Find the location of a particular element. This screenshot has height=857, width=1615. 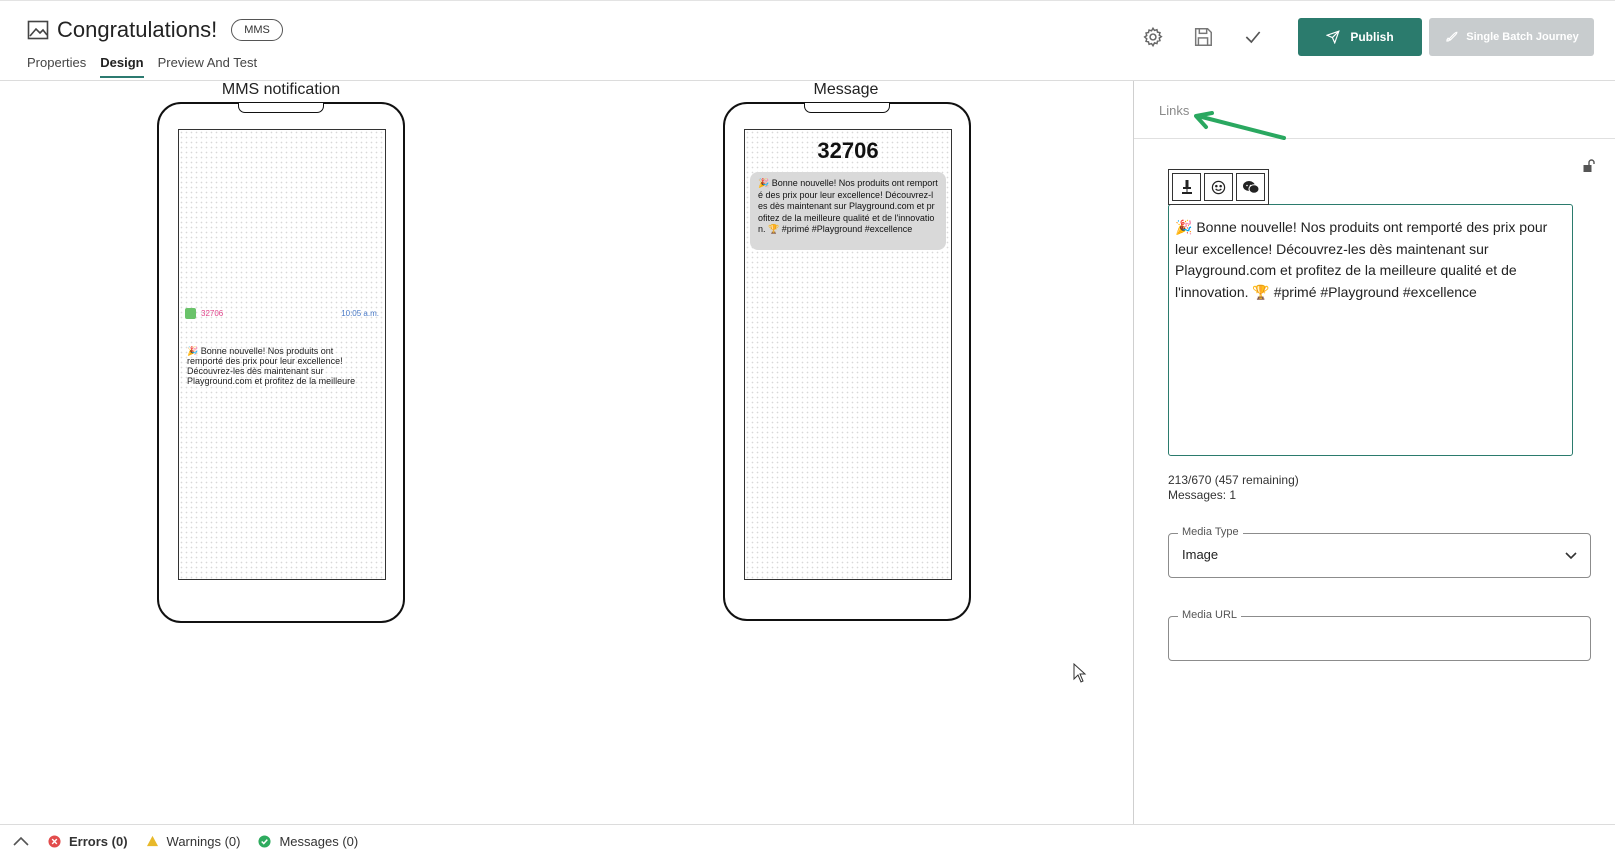

messages-app-icon is located at coordinates (190, 313).